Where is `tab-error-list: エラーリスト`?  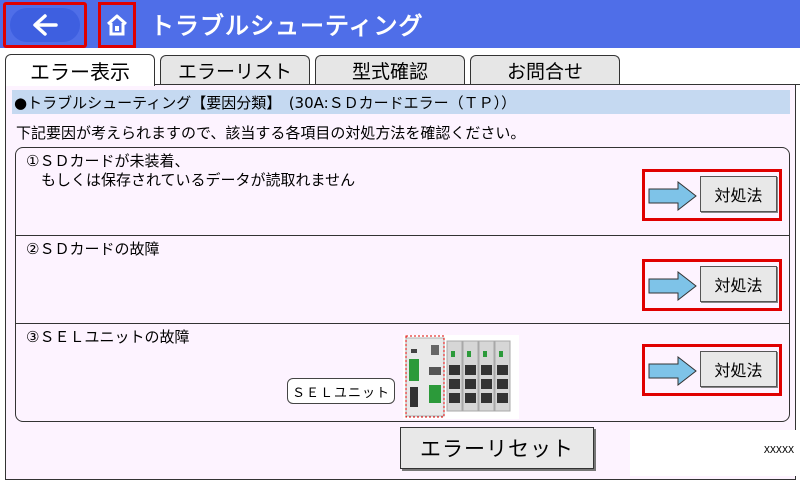 tab-error-list: エラーリスト is located at coordinates (235, 70).